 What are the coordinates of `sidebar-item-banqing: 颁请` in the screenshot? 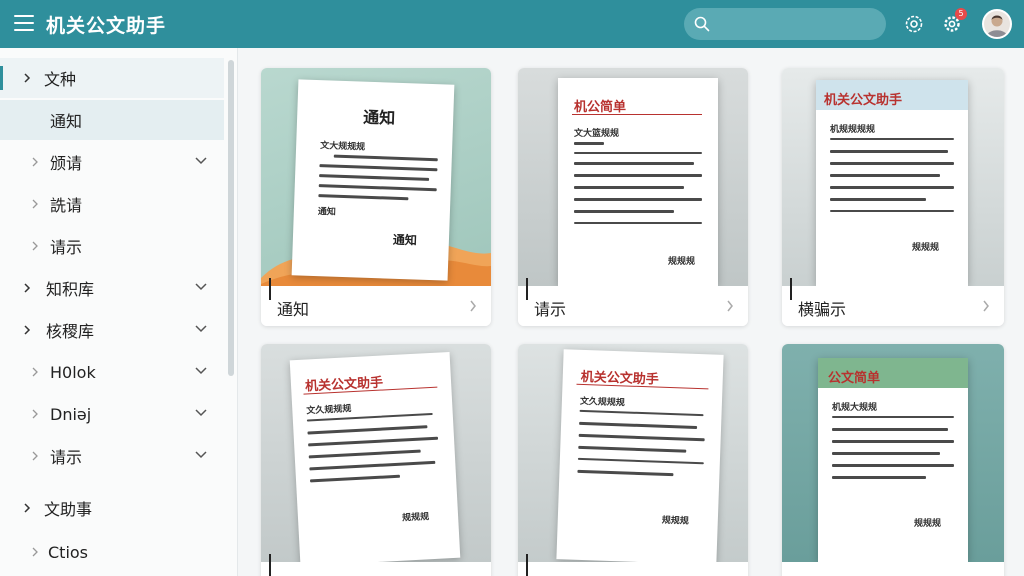 It's located at (112, 162).